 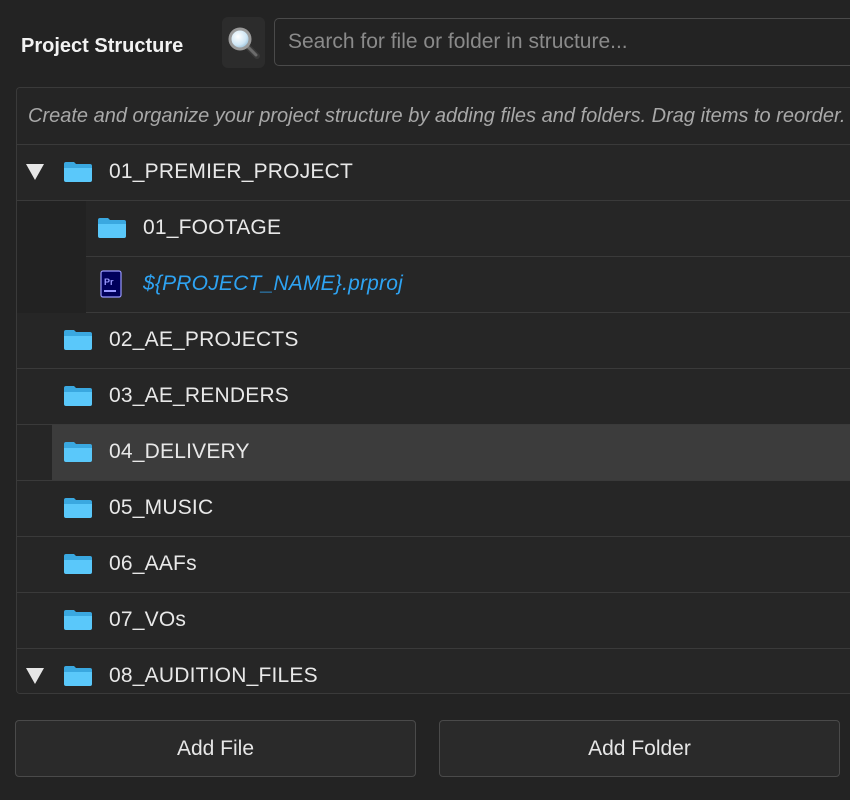 What do you see at coordinates (433, 621) in the screenshot?
I see `tree-row: 07_VOs` at bounding box center [433, 621].